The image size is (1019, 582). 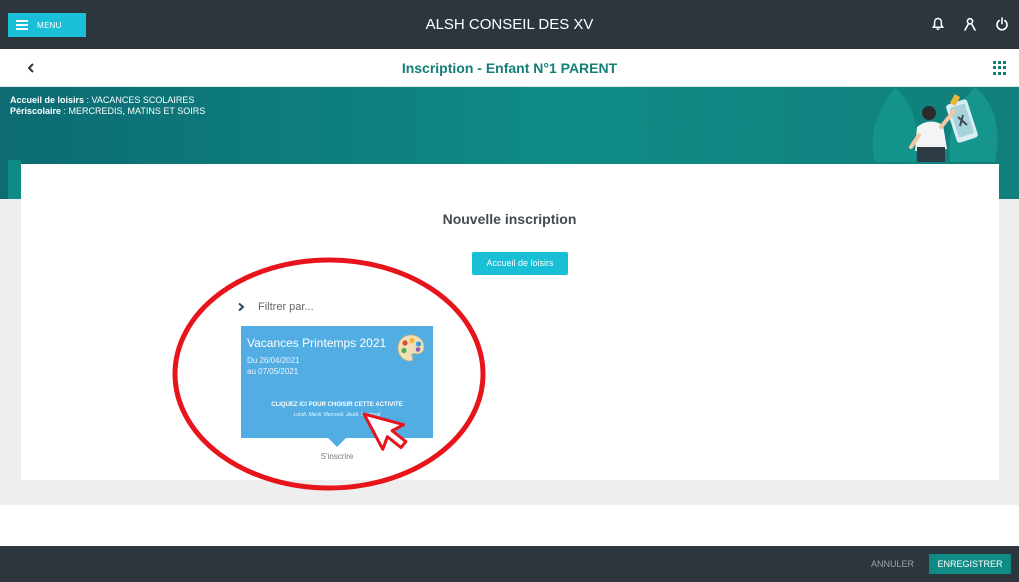 What do you see at coordinates (337, 456) in the screenshot?
I see `sinscrire-button: S'inscrire` at bounding box center [337, 456].